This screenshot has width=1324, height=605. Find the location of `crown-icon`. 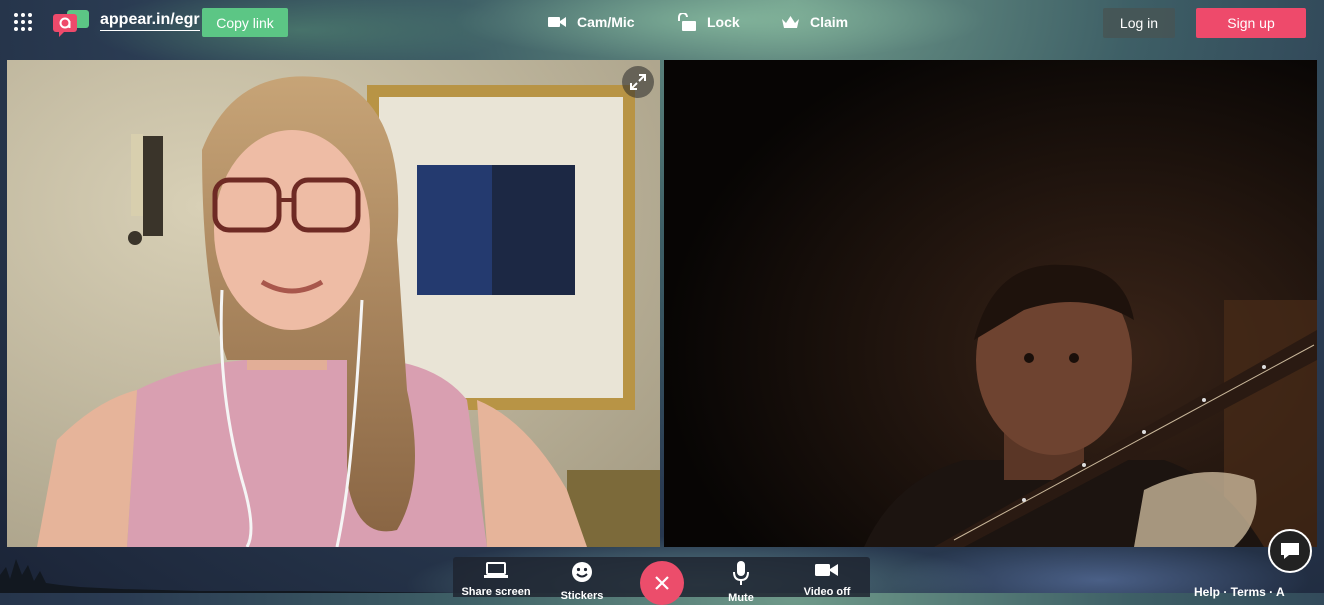

crown-icon is located at coordinates (790, 22).